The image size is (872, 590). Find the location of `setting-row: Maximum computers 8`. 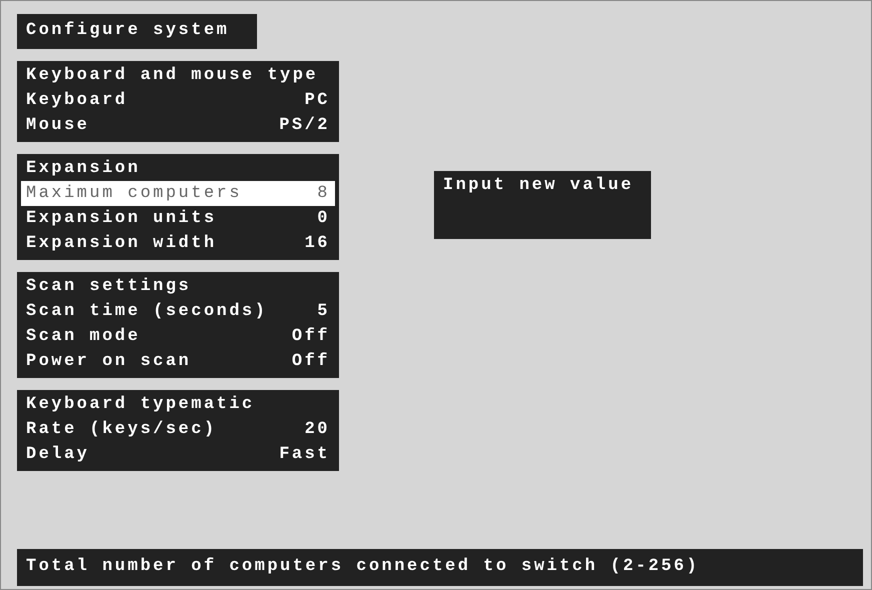

setting-row: Maximum computers 8 is located at coordinates (178, 193).